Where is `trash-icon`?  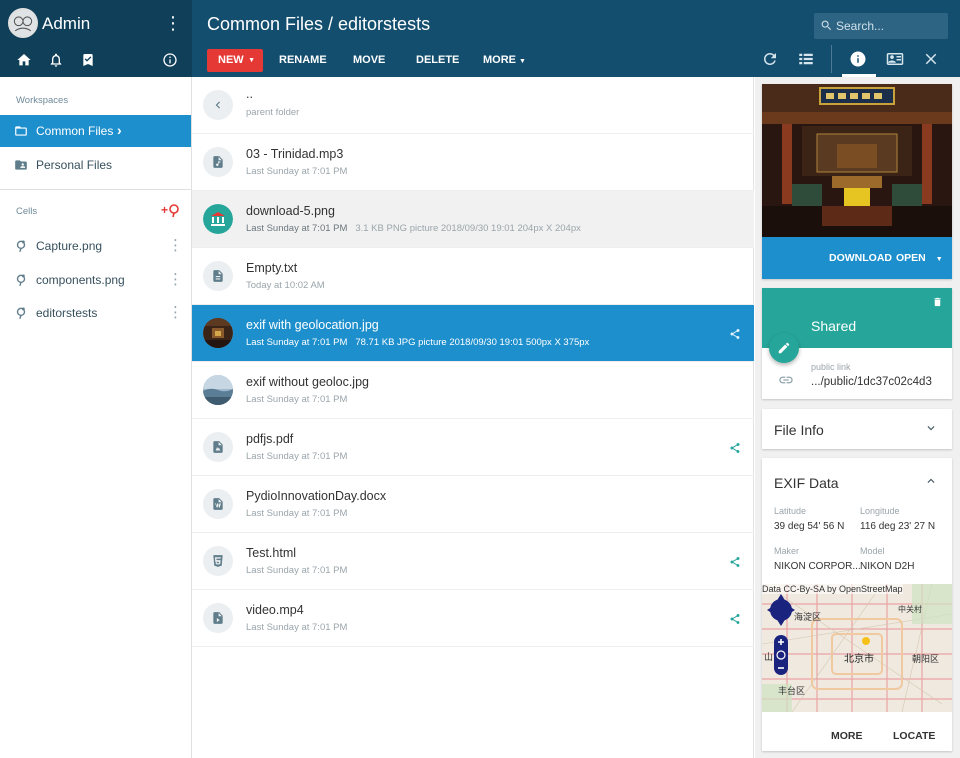
trash-icon is located at coordinates (937, 302).